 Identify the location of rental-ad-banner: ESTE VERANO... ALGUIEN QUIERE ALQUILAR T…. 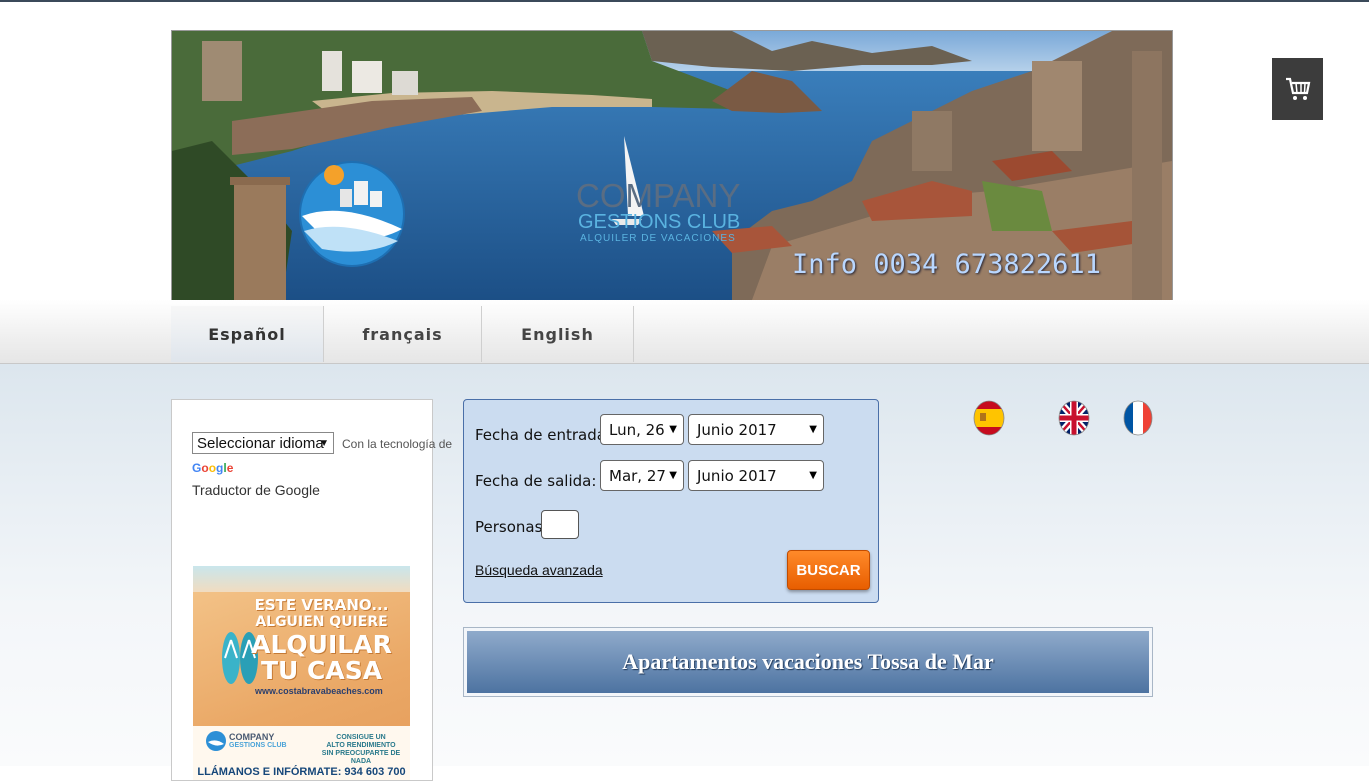
(301, 673).